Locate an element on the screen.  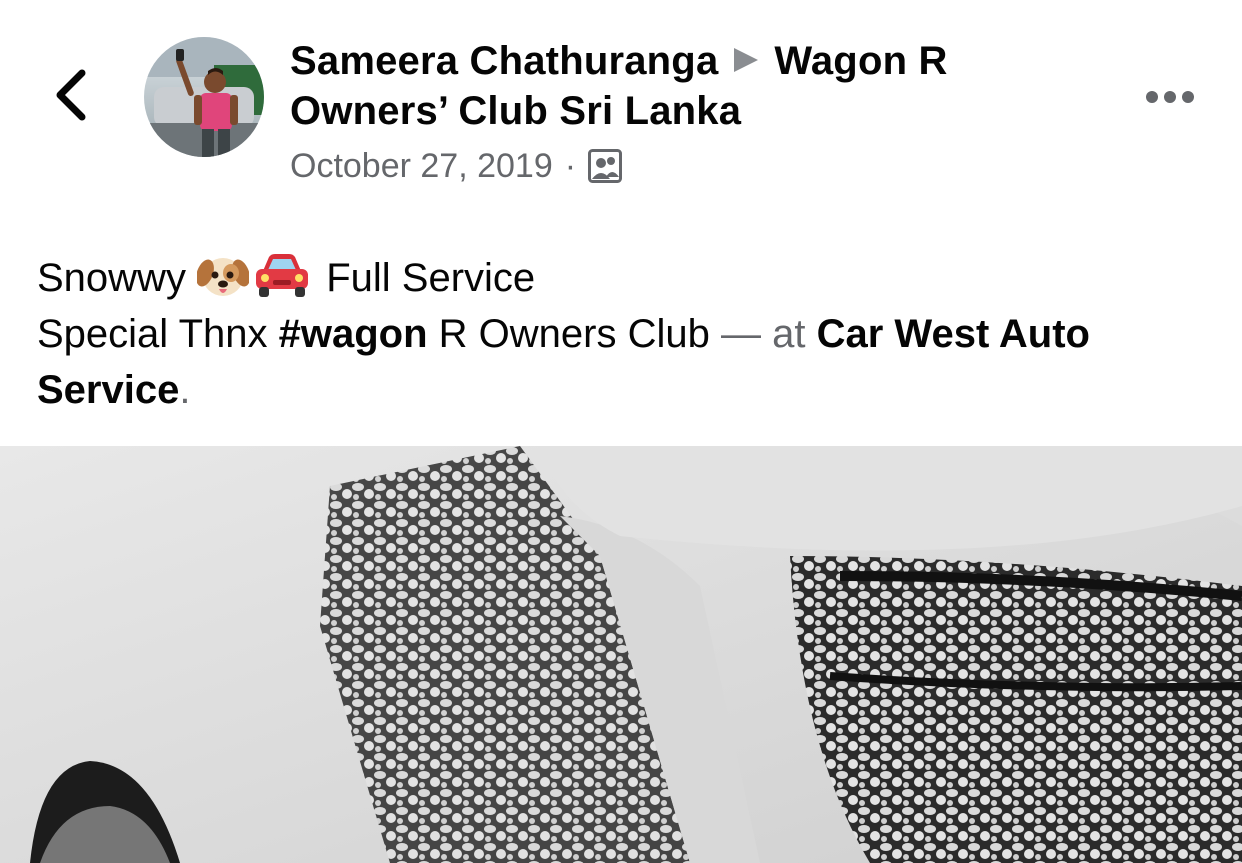
post-date: October 27, 2019 is located at coordinates (421, 166).